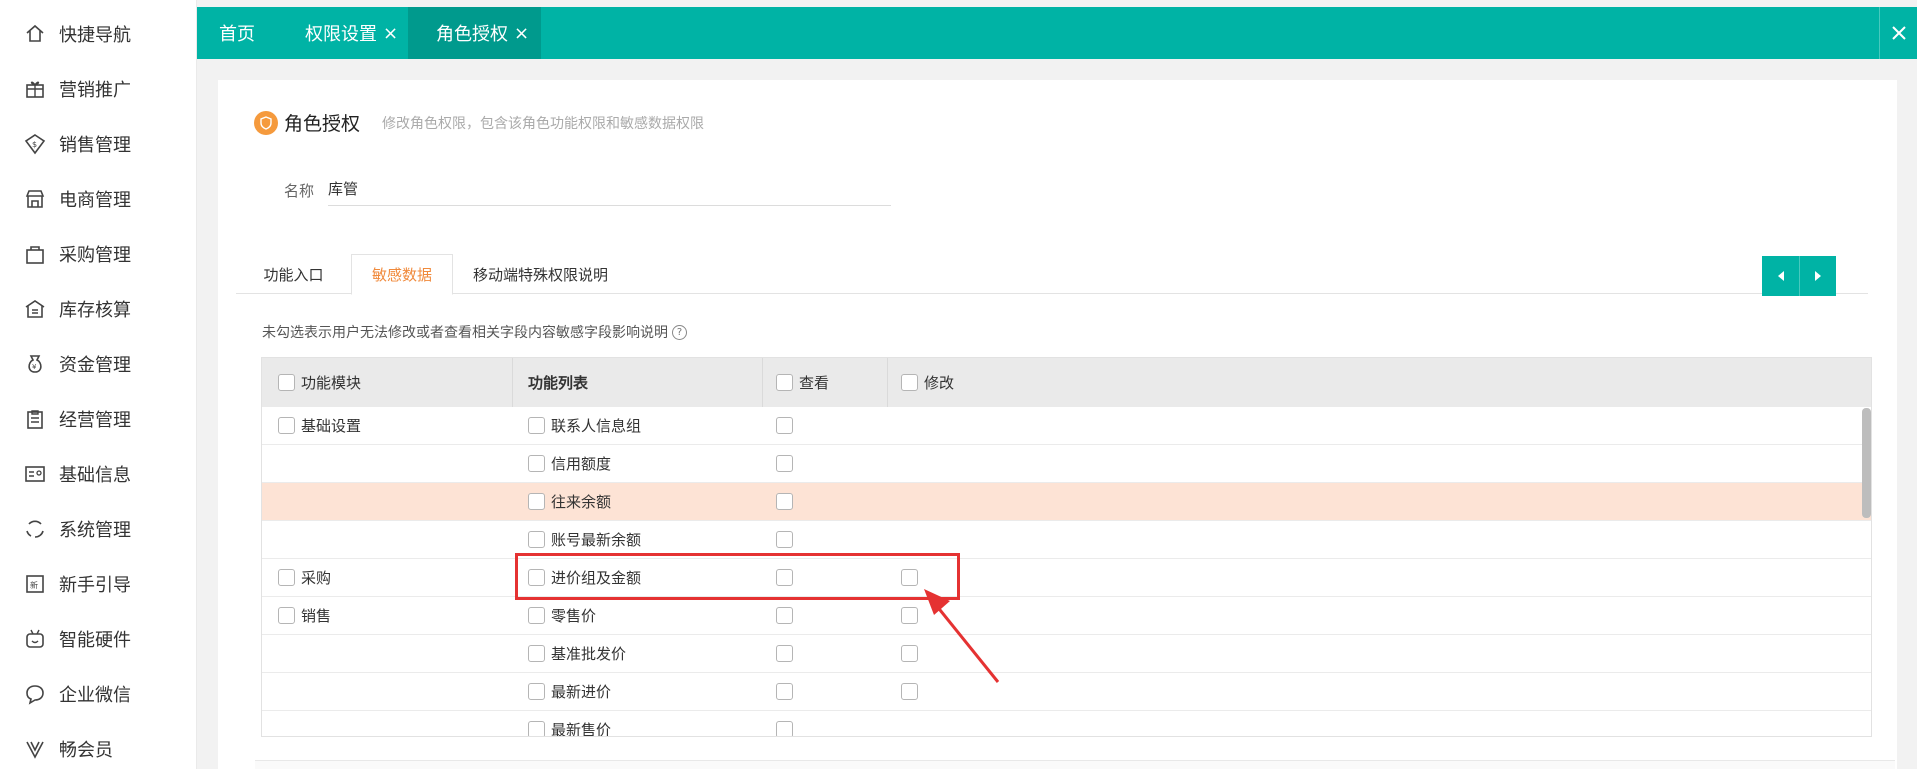 The width and height of the screenshot is (1917, 769). I want to click on sidebar-item: 新 新手引导, so click(98, 584).